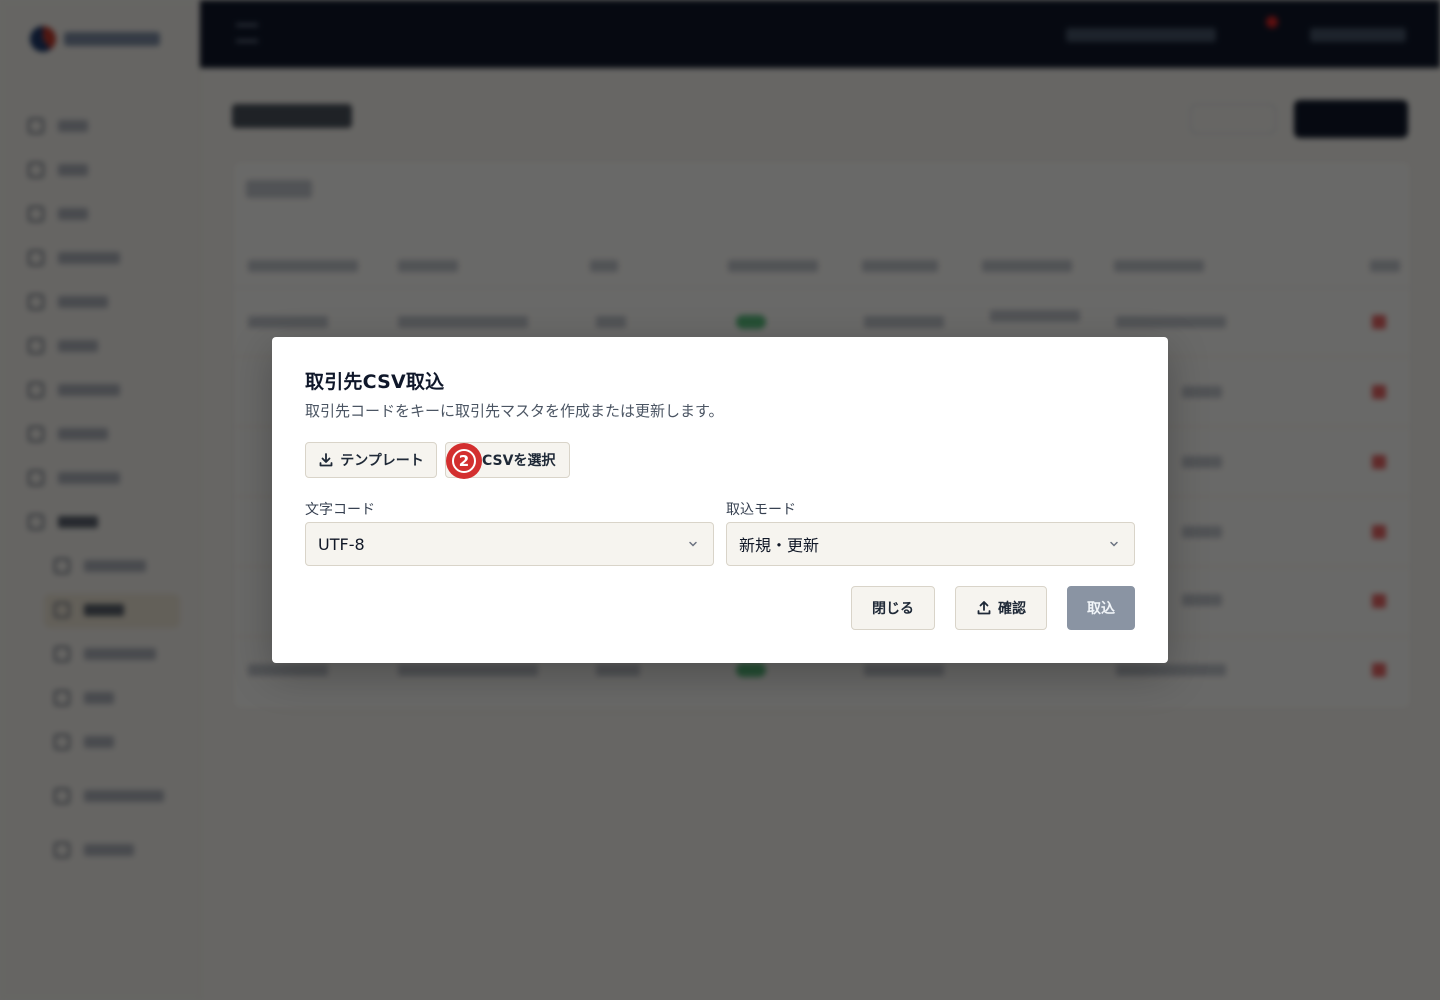  I want to click on import-button: 取込, so click(1101, 608).